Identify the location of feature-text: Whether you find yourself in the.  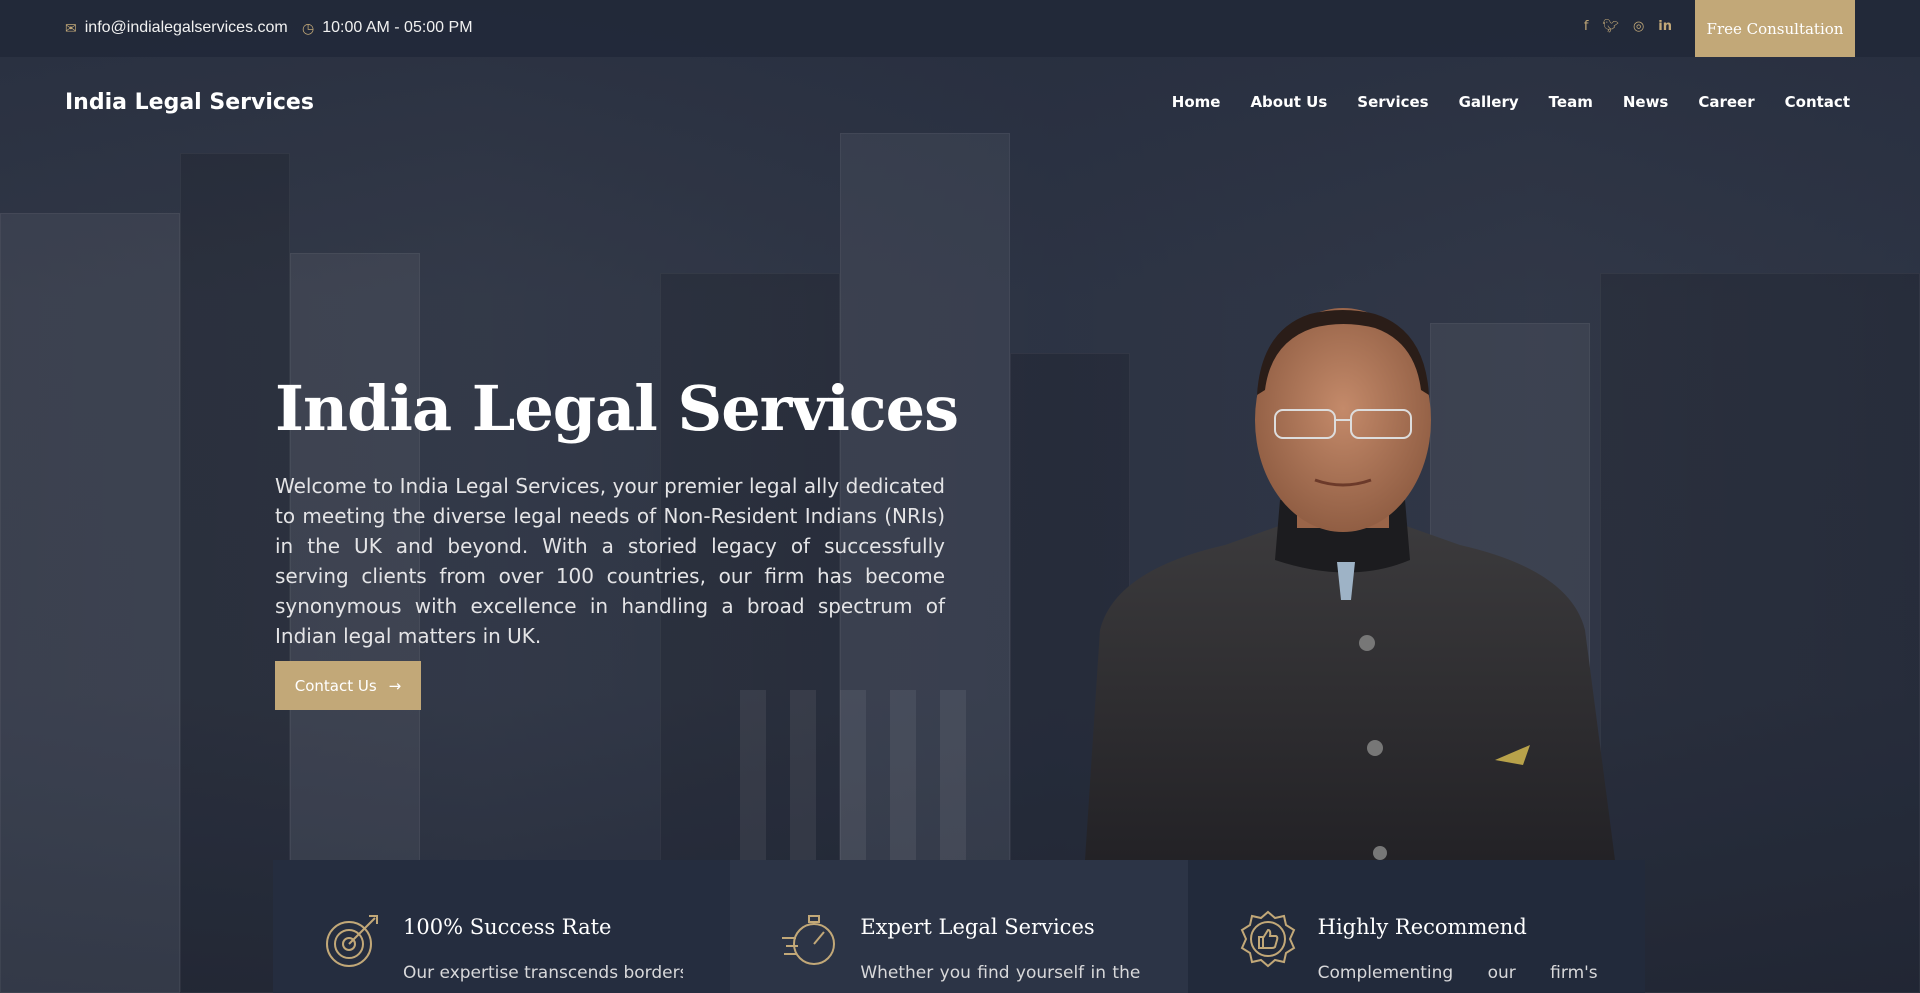
(1000, 973).